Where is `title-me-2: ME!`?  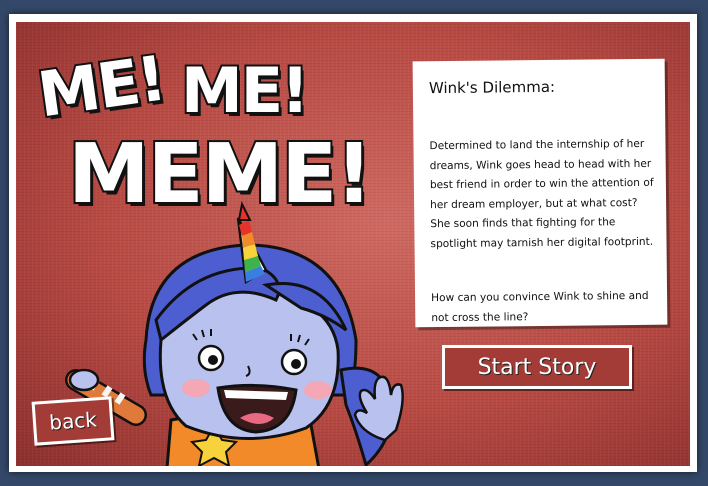 title-me-2: ME! is located at coordinates (245, 90).